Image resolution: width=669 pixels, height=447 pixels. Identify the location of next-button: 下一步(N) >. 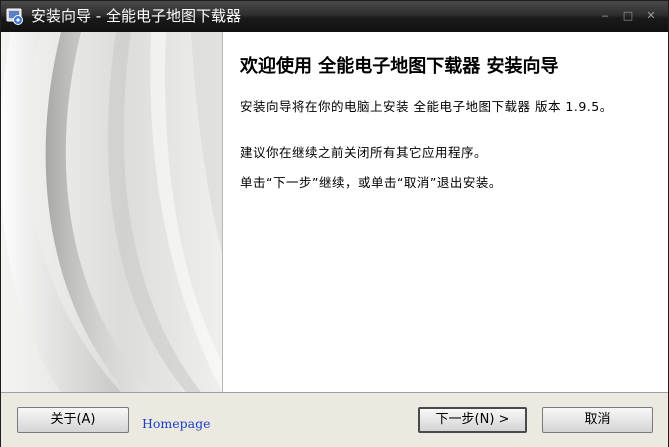
(472, 420).